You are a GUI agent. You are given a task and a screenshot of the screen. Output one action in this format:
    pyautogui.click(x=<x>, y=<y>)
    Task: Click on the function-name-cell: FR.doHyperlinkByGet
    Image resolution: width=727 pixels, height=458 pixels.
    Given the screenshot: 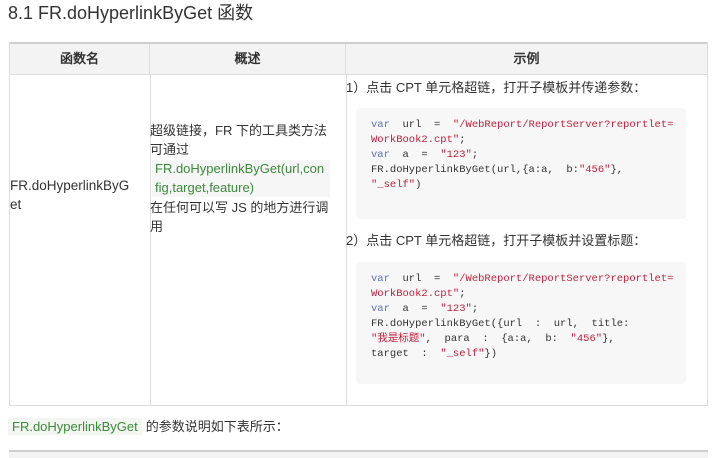 What is the action you would take?
    pyautogui.click(x=70, y=195)
    